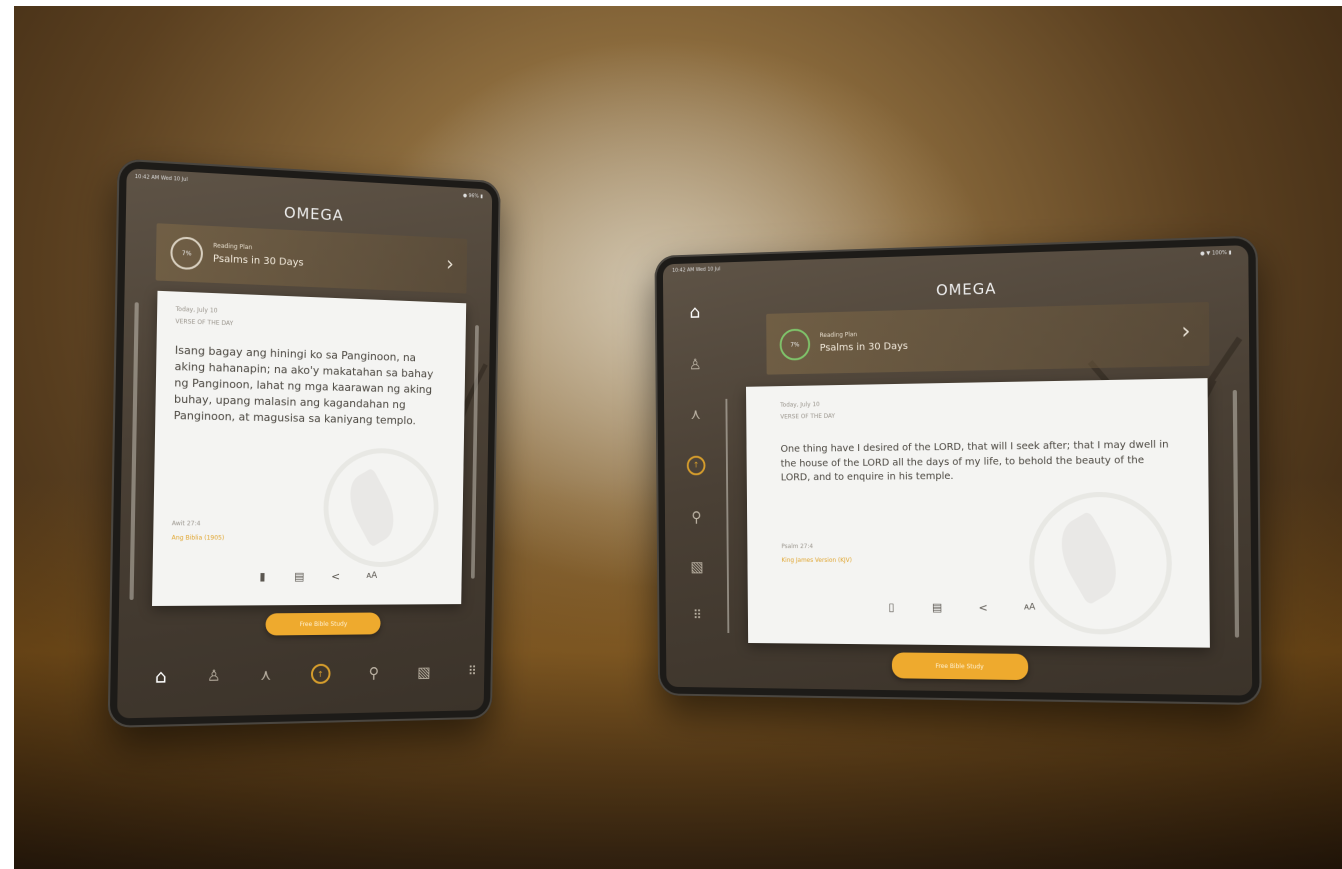  Describe the element at coordinates (671, 3) in the screenshot. I see `image-border-top` at that location.